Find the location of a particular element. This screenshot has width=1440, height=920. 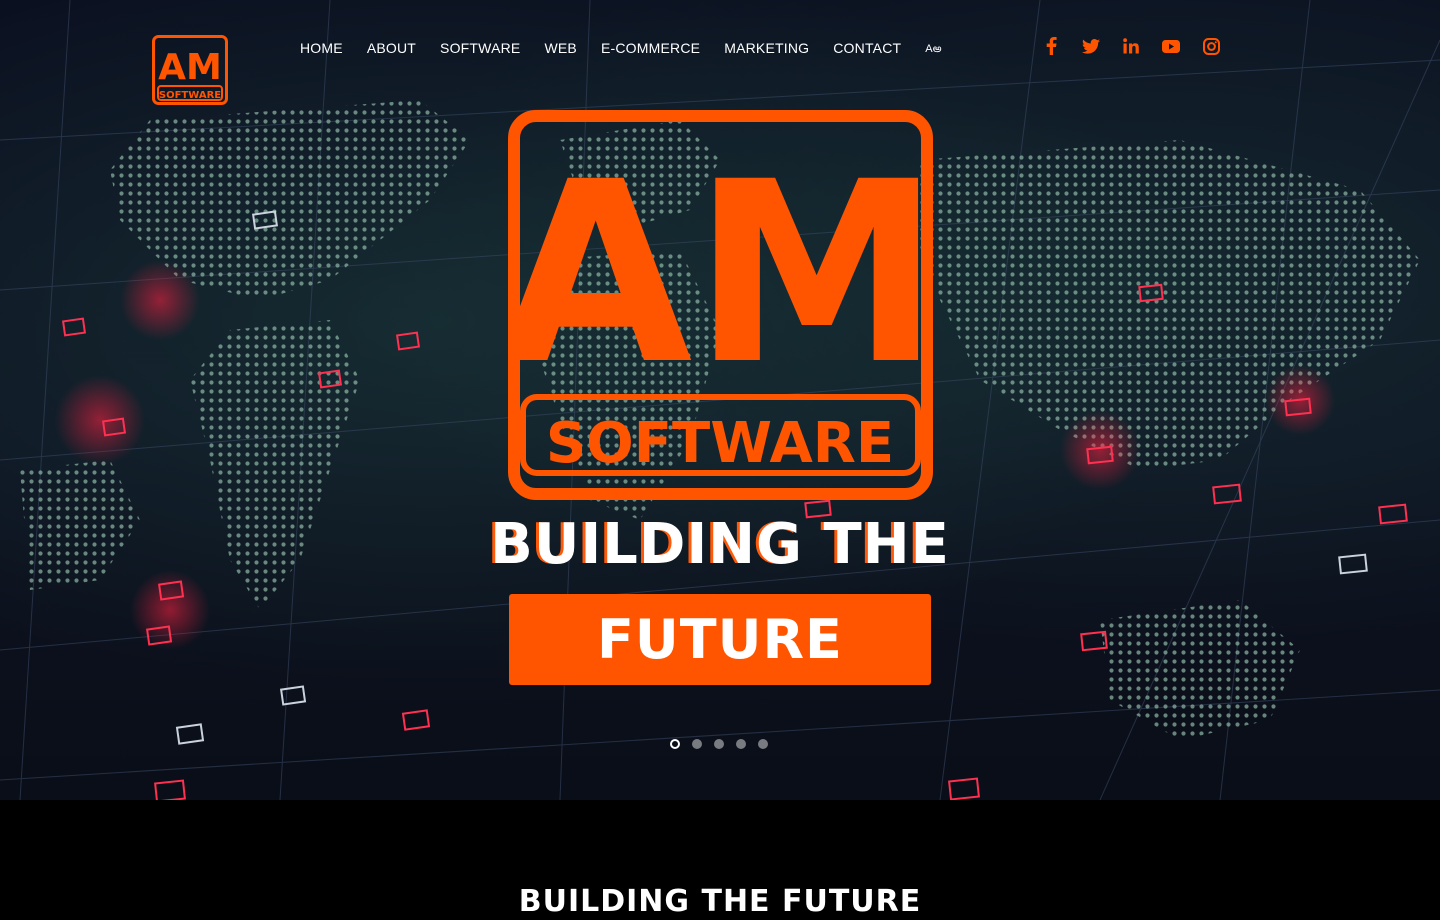

social-links is located at coordinates (1140, 46).